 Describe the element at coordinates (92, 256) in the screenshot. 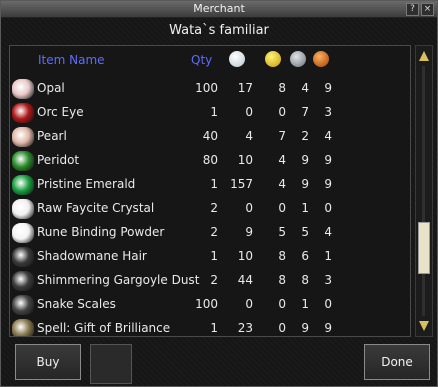

I see `item-name: Shadowmane Hair` at that location.